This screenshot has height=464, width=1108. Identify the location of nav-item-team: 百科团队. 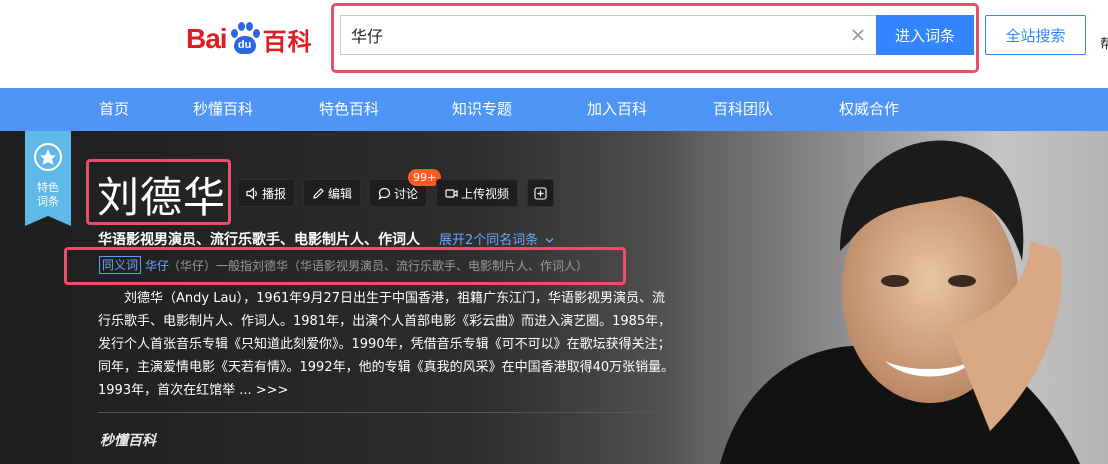
(743, 109).